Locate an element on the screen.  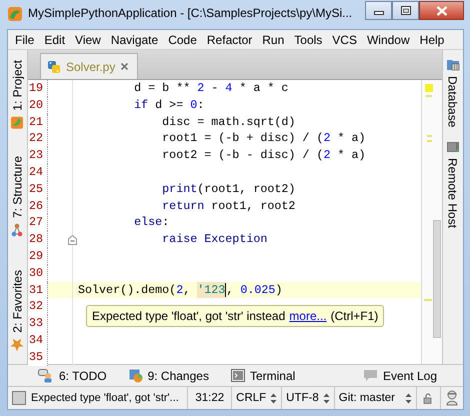
code-text: d = b ** is located at coordinates (162, 88).